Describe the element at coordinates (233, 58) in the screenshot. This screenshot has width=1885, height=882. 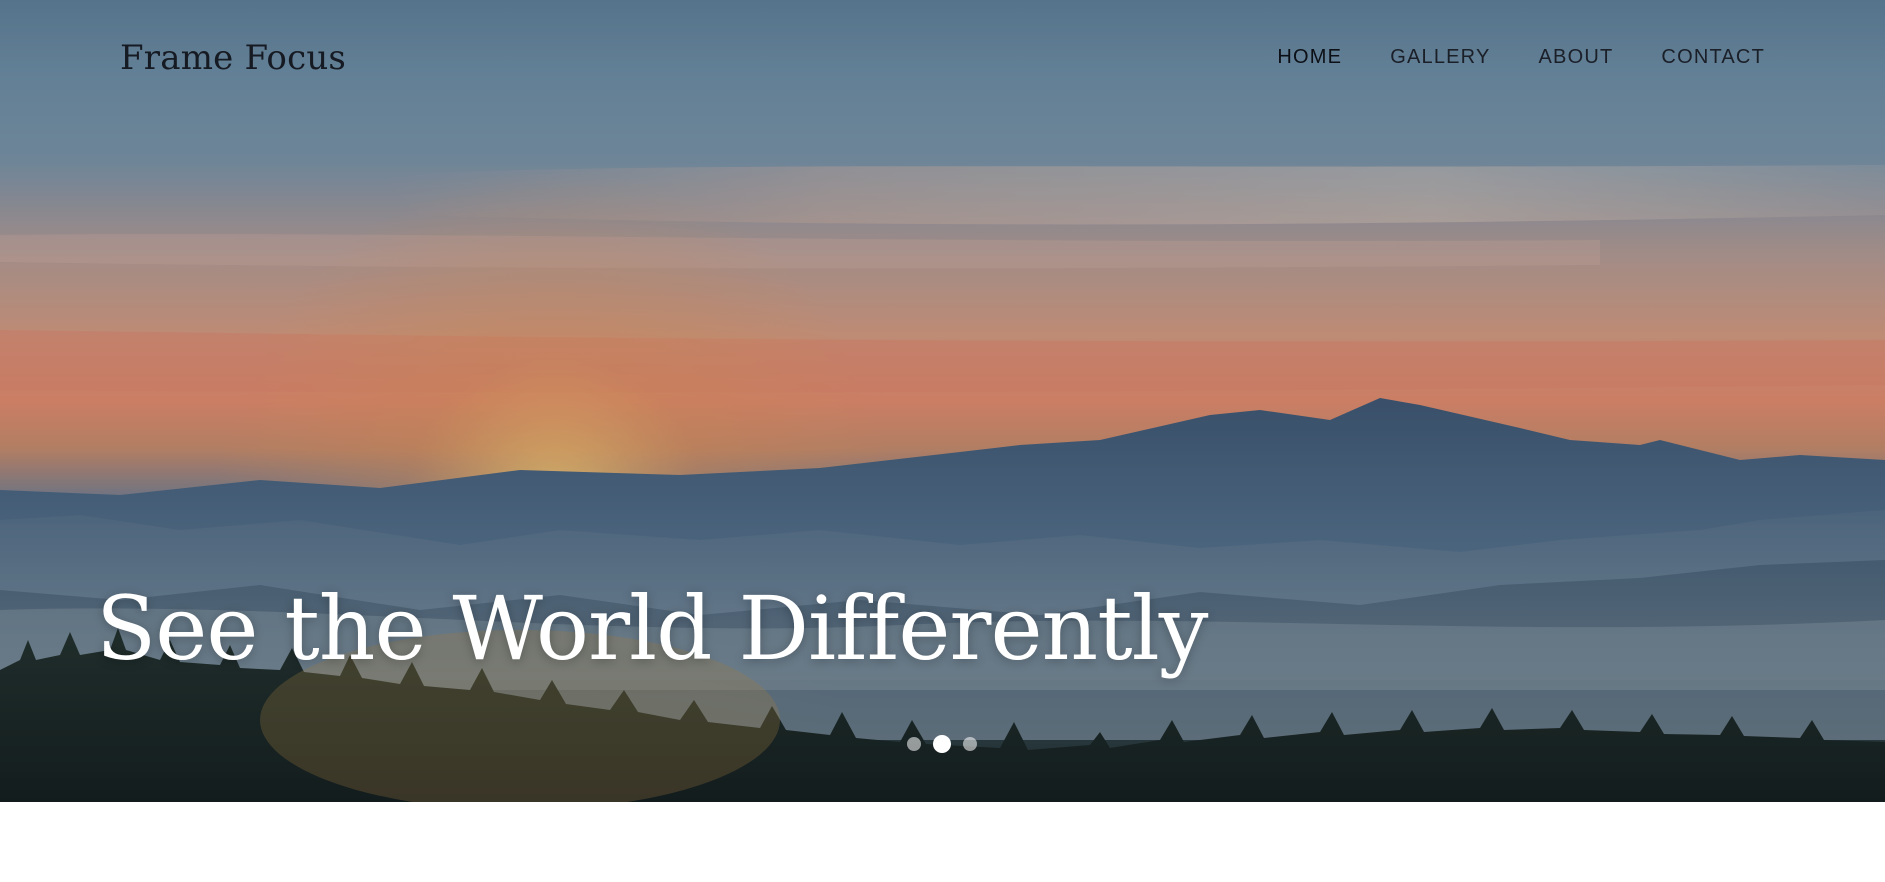
I see `brand-logo-text: Frame Focus` at that location.